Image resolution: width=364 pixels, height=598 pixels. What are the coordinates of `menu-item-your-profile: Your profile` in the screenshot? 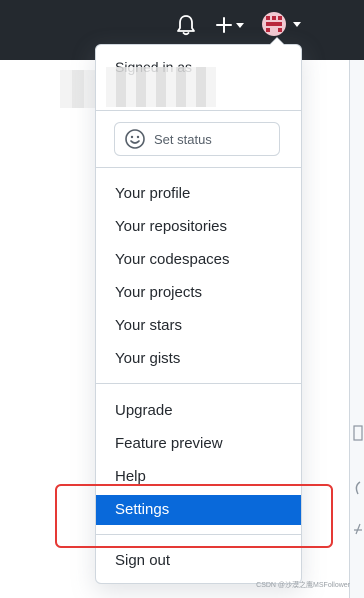 It's located at (198, 194).